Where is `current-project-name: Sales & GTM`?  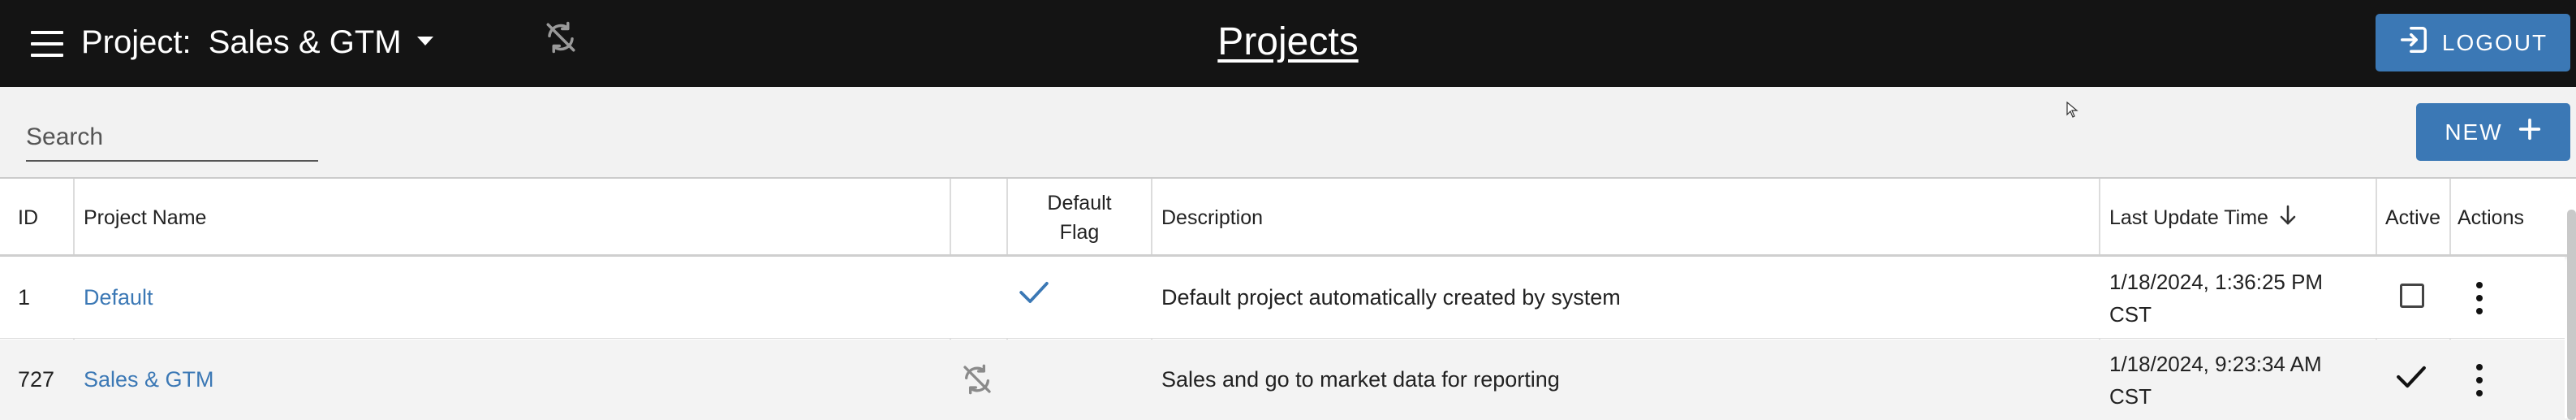
current-project-name: Sales & GTM is located at coordinates (305, 42).